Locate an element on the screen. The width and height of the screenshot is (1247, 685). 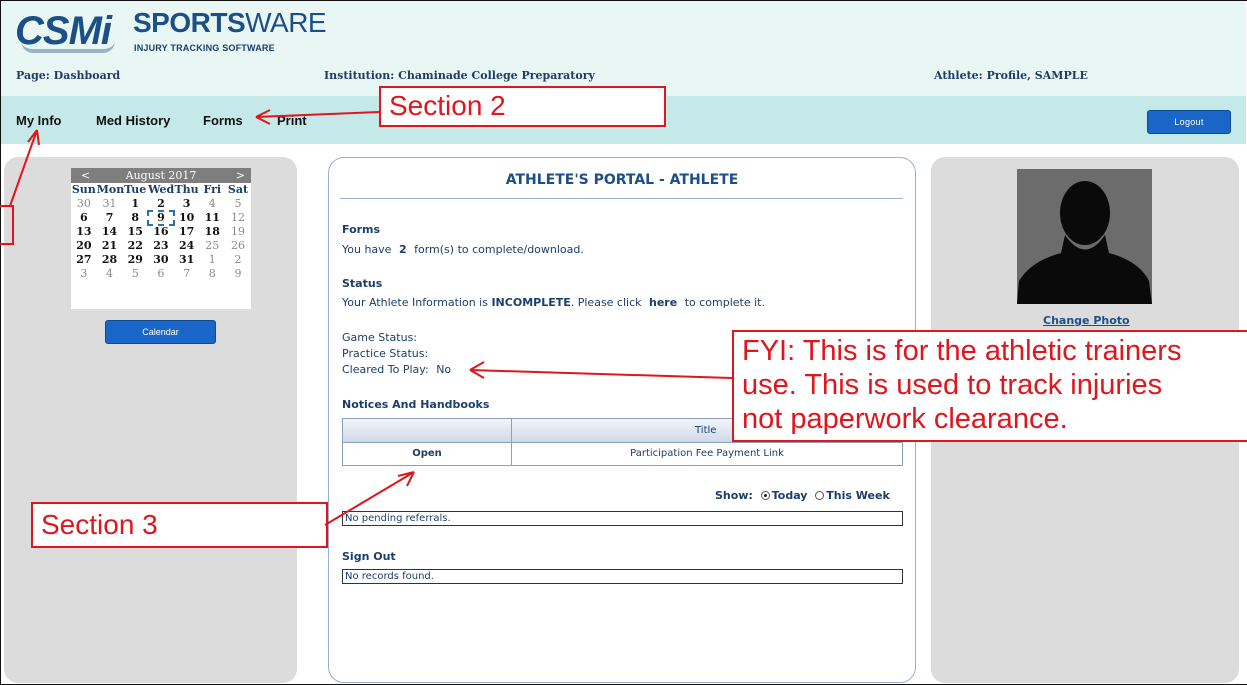
calendar-day: 25 is located at coordinates (212, 246).